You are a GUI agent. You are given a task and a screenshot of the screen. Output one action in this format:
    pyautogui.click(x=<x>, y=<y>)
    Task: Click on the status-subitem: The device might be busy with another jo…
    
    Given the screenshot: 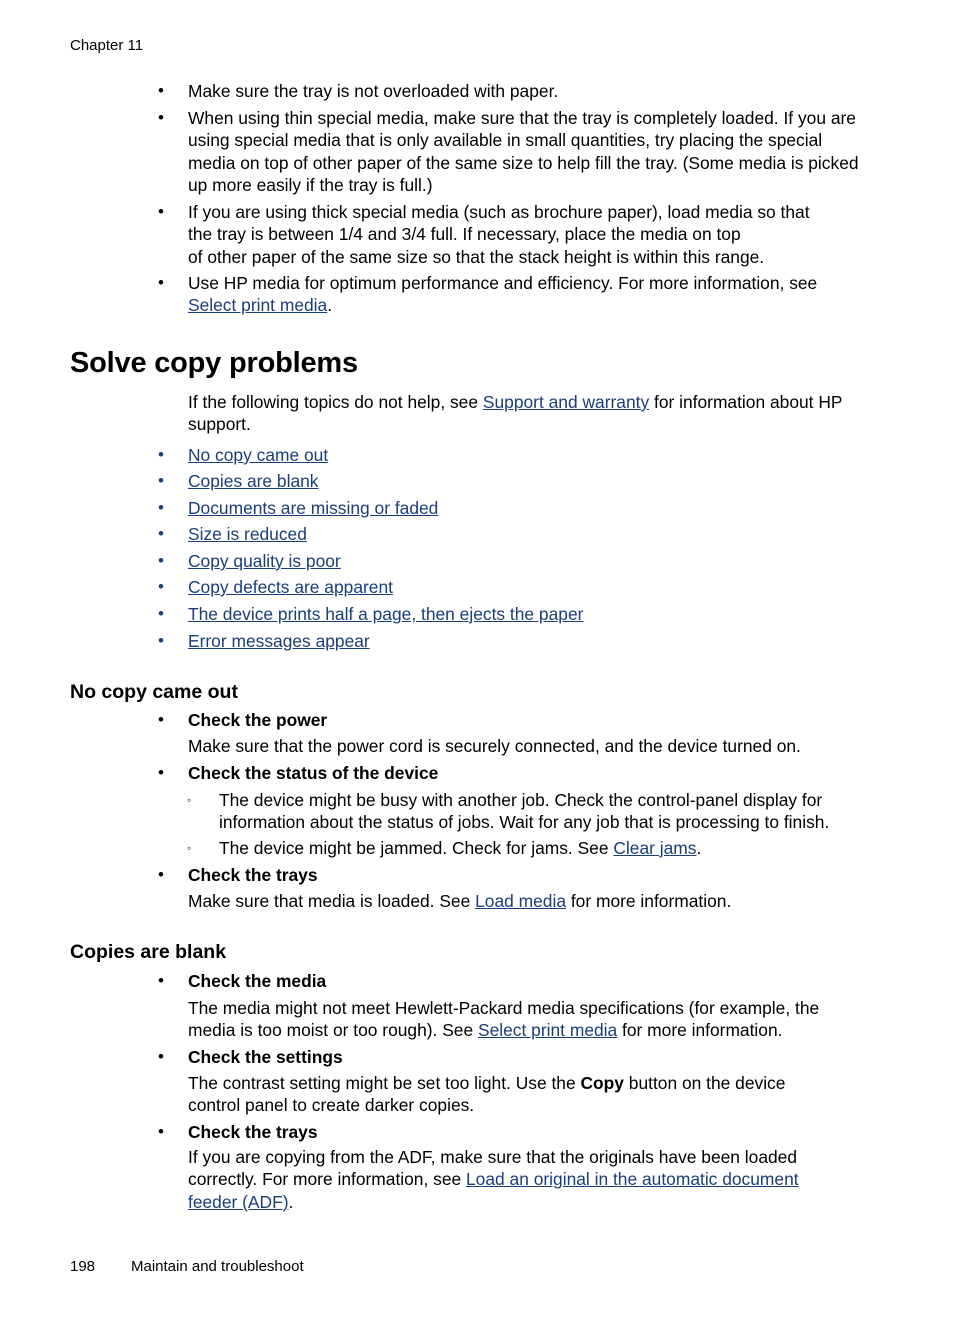 What is the action you would take?
    pyautogui.click(x=524, y=811)
    